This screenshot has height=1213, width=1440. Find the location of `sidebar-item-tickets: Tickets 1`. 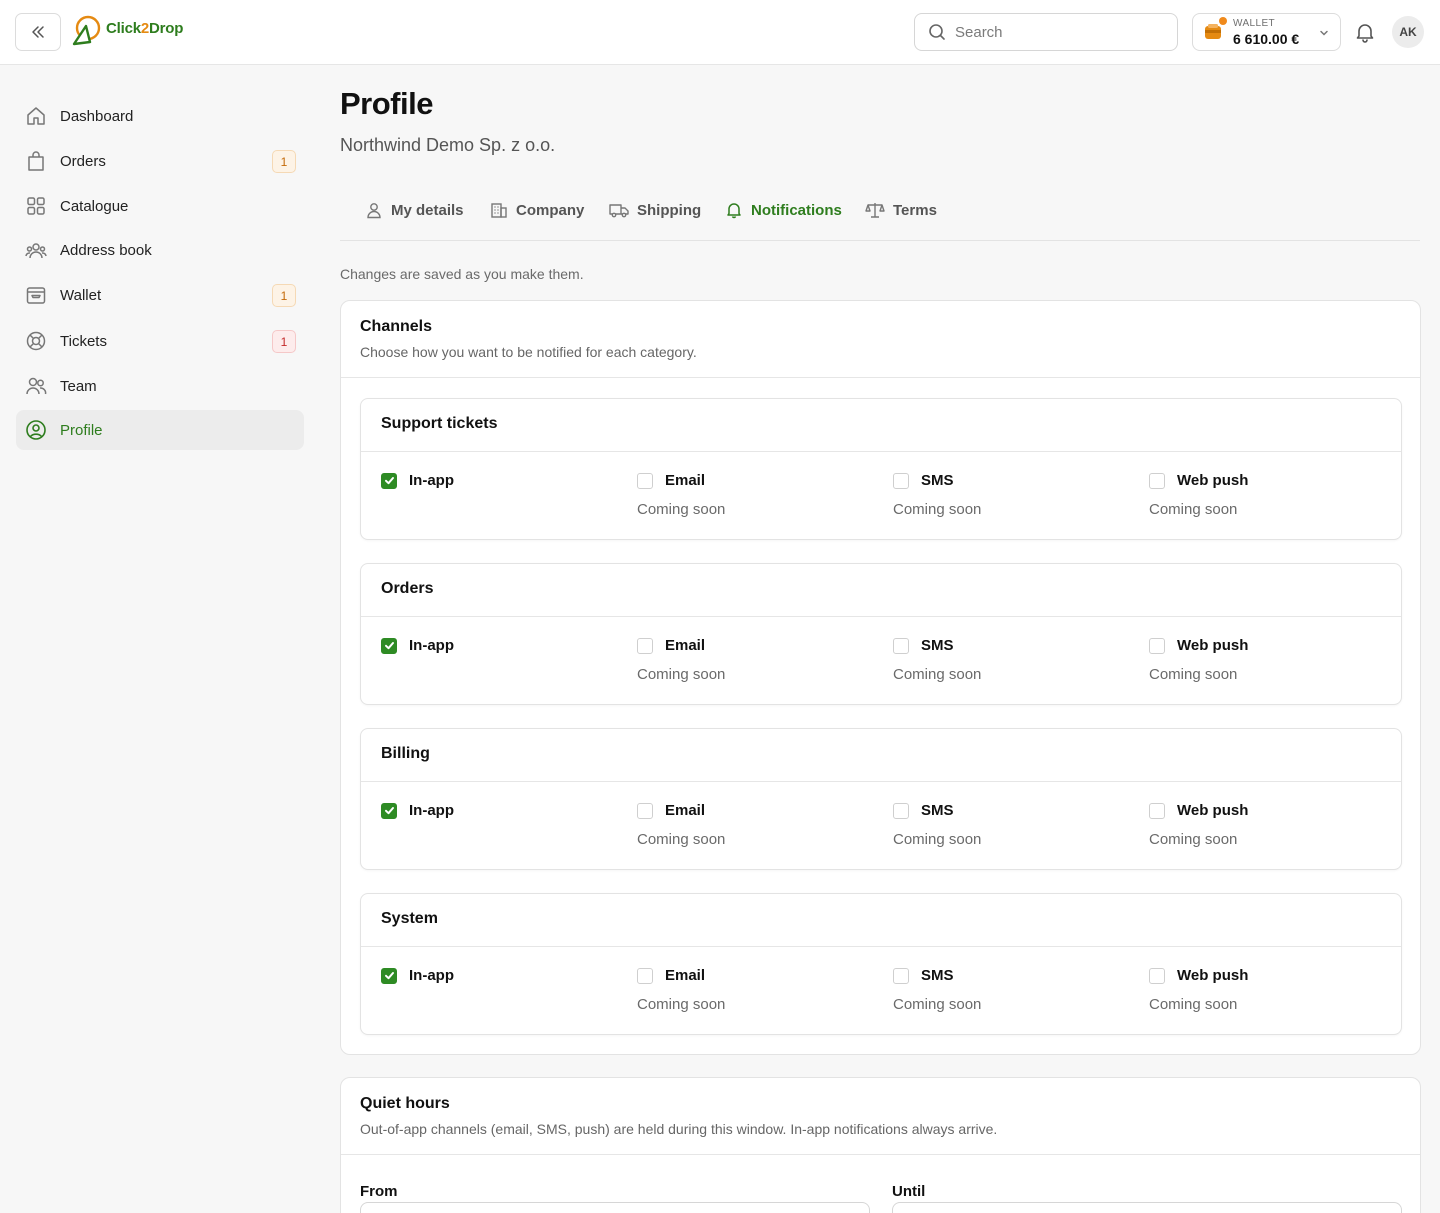

sidebar-item-tickets: Tickets 1 is located at coordinates (160, 341).